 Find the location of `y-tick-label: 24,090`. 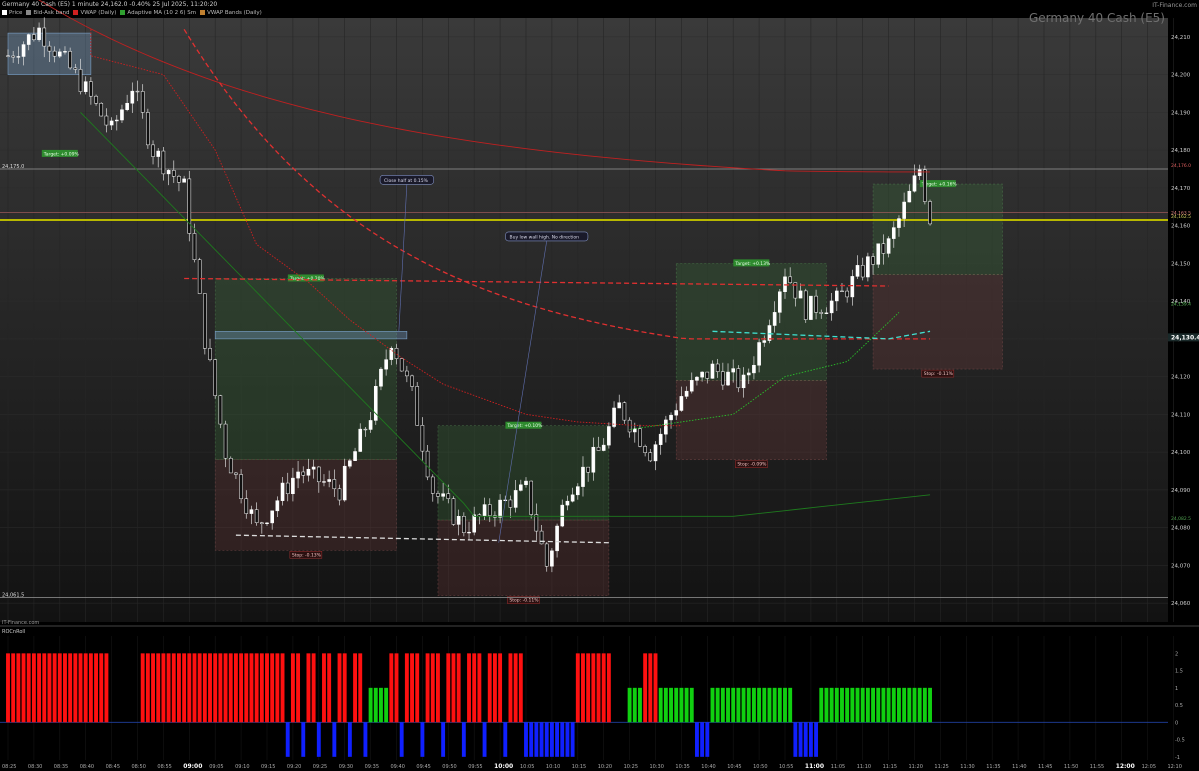

y-tick-label: 24,090 is located at coordinates (1181, 491).